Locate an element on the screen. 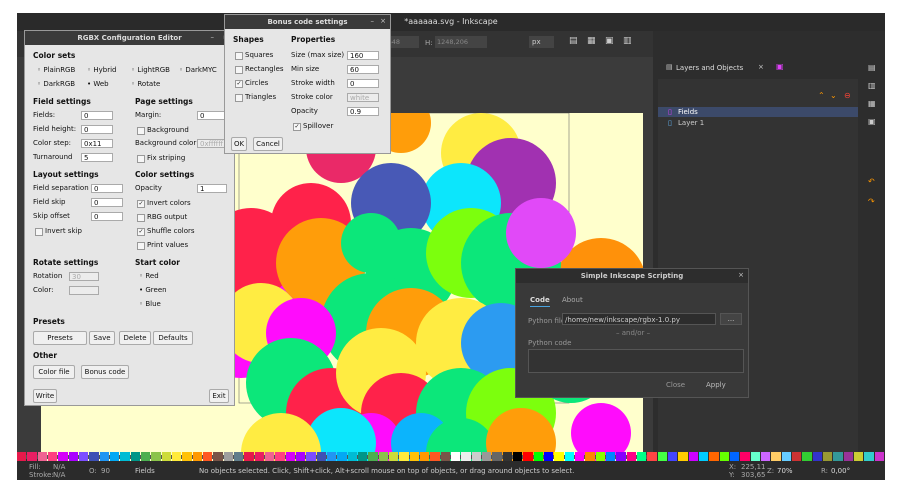 The height and width of the screenshot is (493, 900). start-color-blue: ◦ Blue is located at coordinates (150, 304).